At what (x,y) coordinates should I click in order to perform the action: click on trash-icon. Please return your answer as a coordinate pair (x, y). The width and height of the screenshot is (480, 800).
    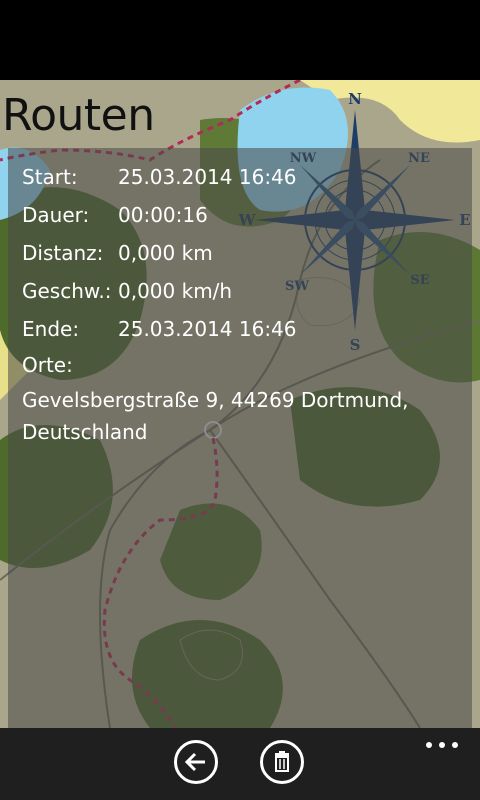
    Looking at the image, I should click on (282, 761).